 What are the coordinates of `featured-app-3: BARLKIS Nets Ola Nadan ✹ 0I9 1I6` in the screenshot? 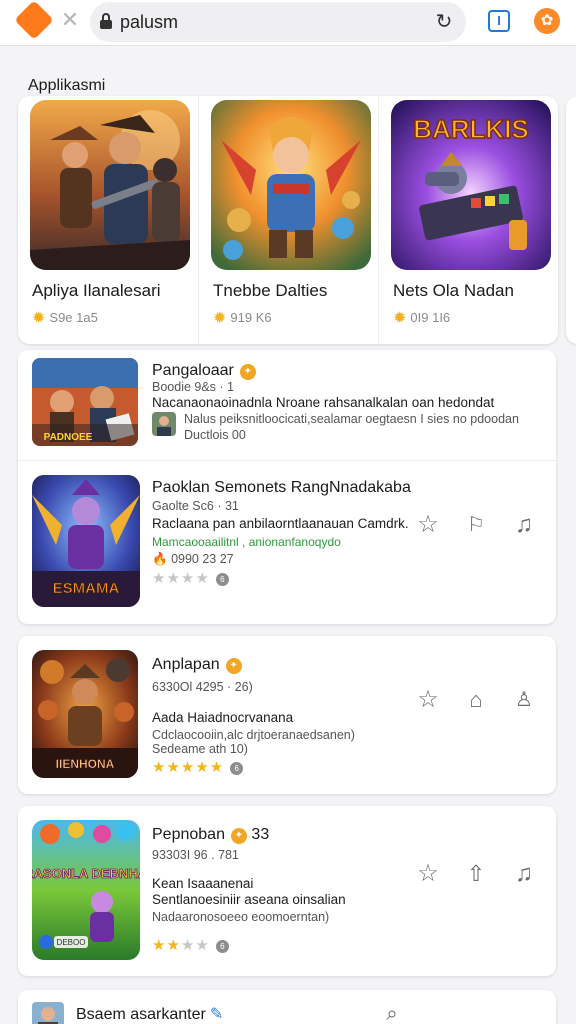 It's located at (468, 220).